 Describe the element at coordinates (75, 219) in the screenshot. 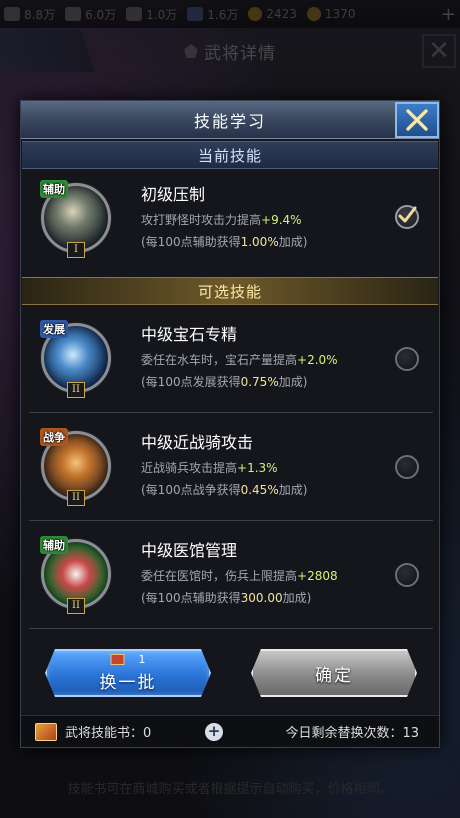

I see `suppression-skill-icon: 辅助 I` at that location.